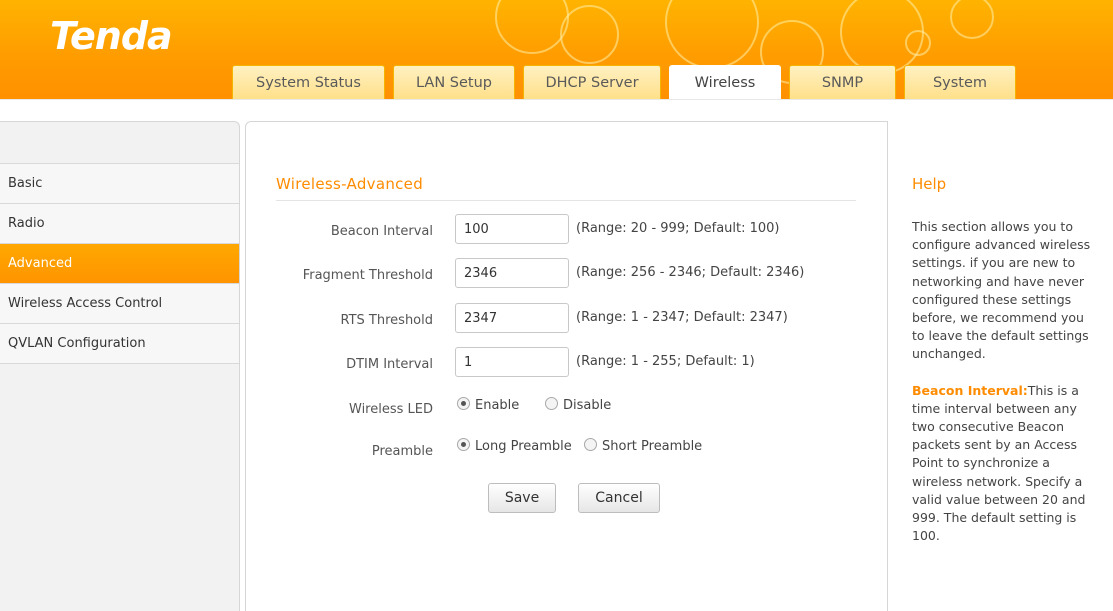  I want to click on preamble-short-text: Short Preamble, so click(652, 446).